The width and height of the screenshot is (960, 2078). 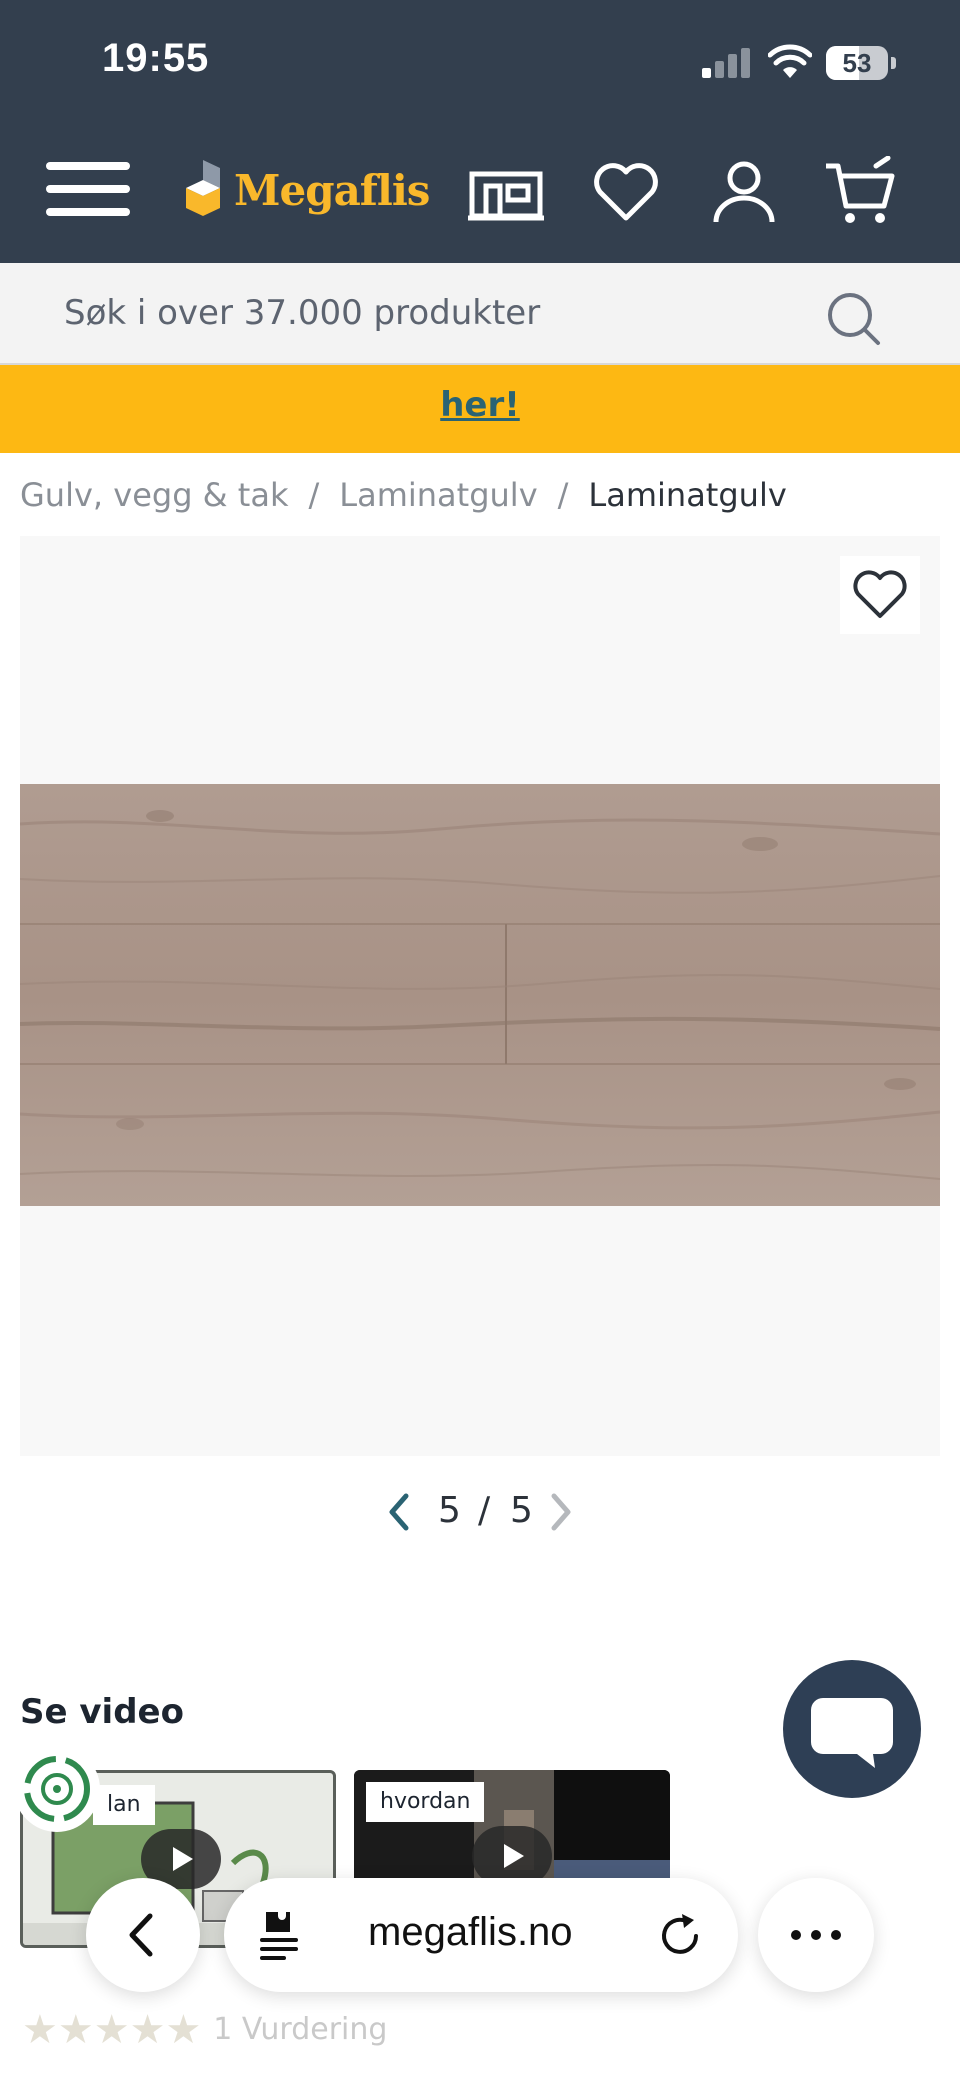 I want to click on eco-badge, so click(x=57, y=1789).